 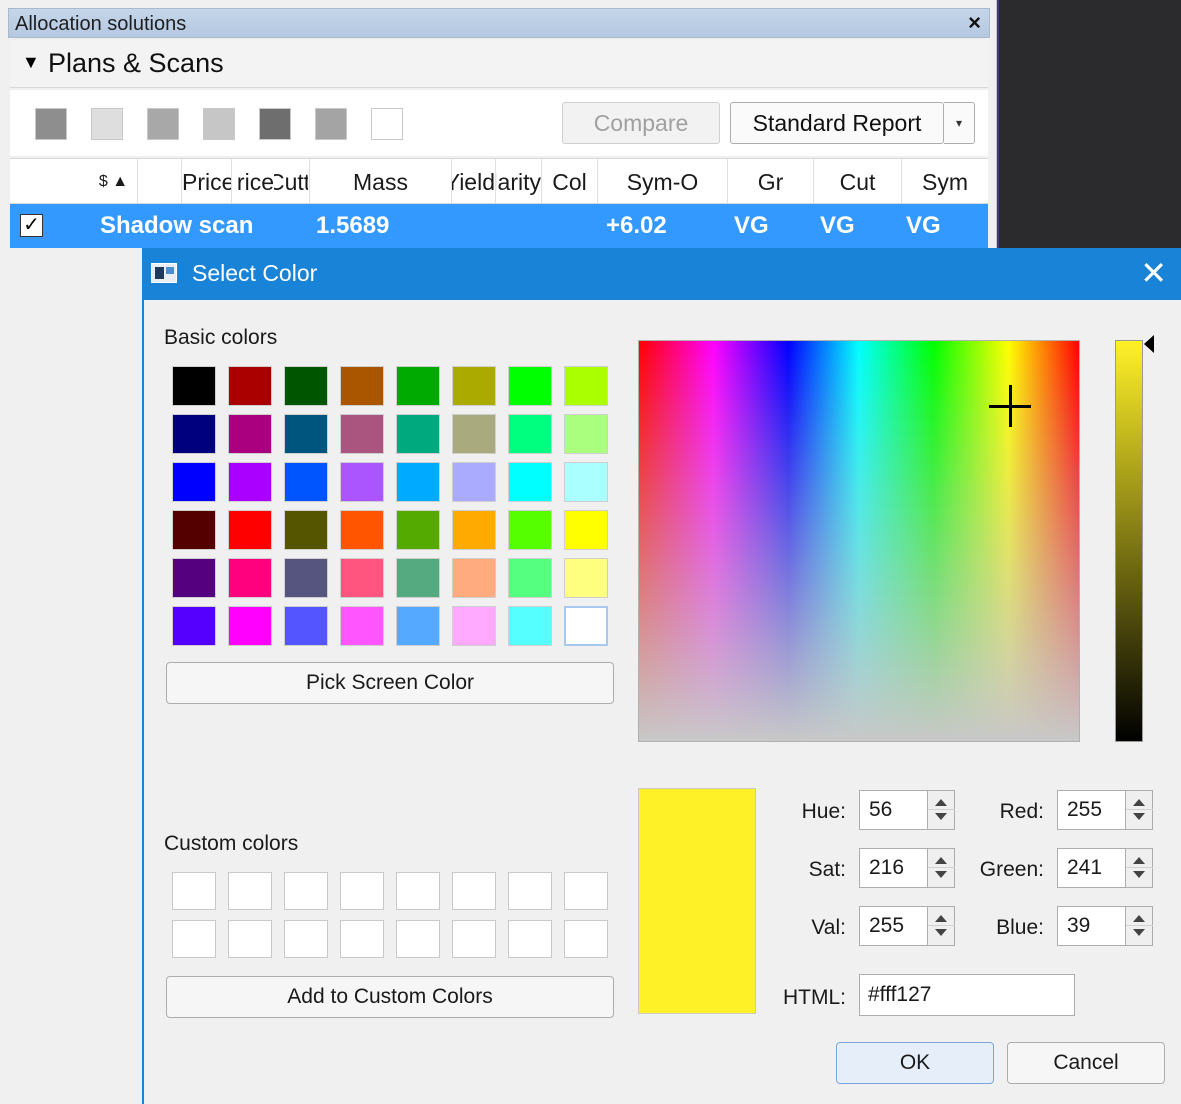 I want to click on column-header: Mass, so click(x=381, y=182).